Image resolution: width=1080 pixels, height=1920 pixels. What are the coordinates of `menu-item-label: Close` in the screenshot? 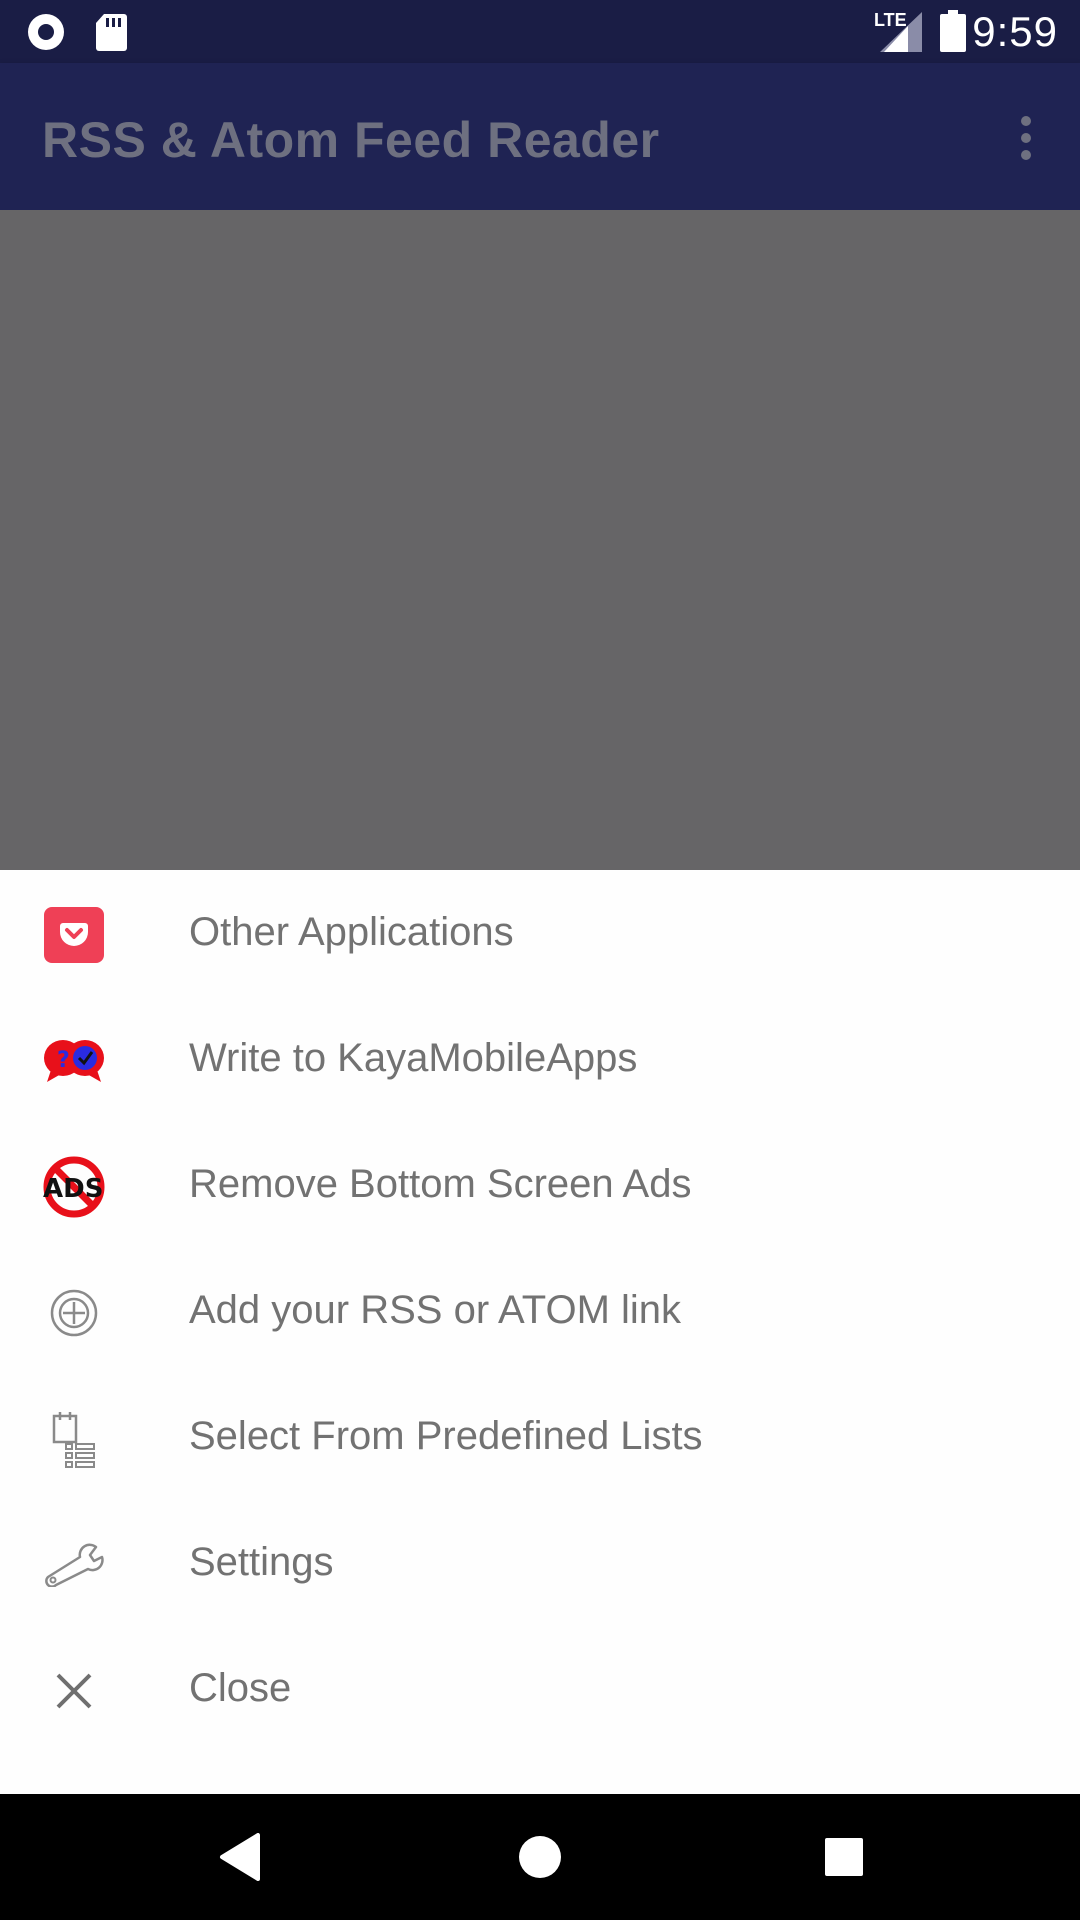 It's located at (240, 1688).